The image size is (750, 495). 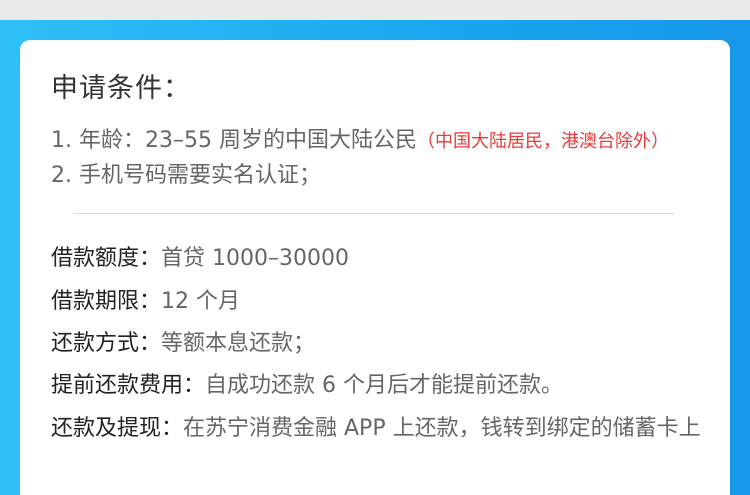 What do you see at coordinates (117, 428) in the screenshot?
I see `detail-label: 还款及提现：` at bounding box center [117, 428].